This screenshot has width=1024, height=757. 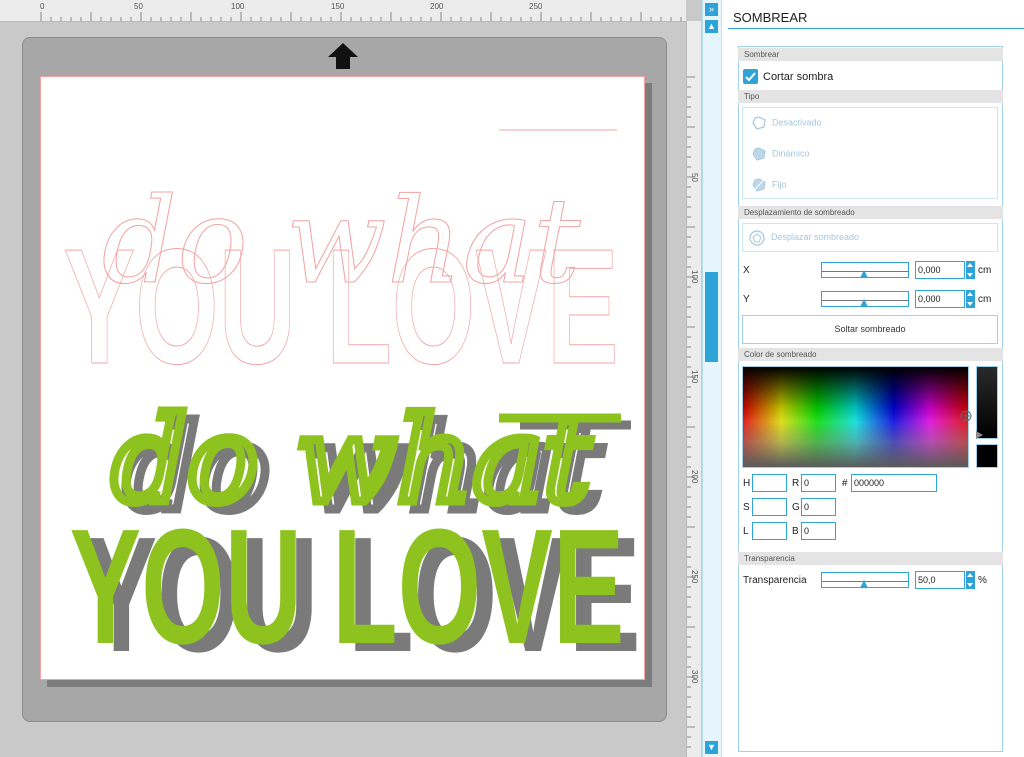 I want to click on b-input: 0, so click(x=818, y=531).